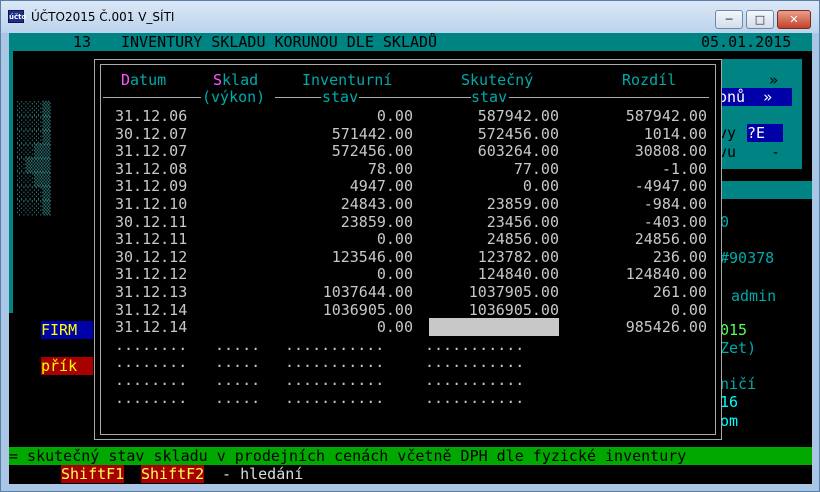 This screenshot has width=820, height=492. What do you see at coordinates (734, 330) in the screenshot?
I see `bg-text-r8: 015` at bounding box center [734, 330].